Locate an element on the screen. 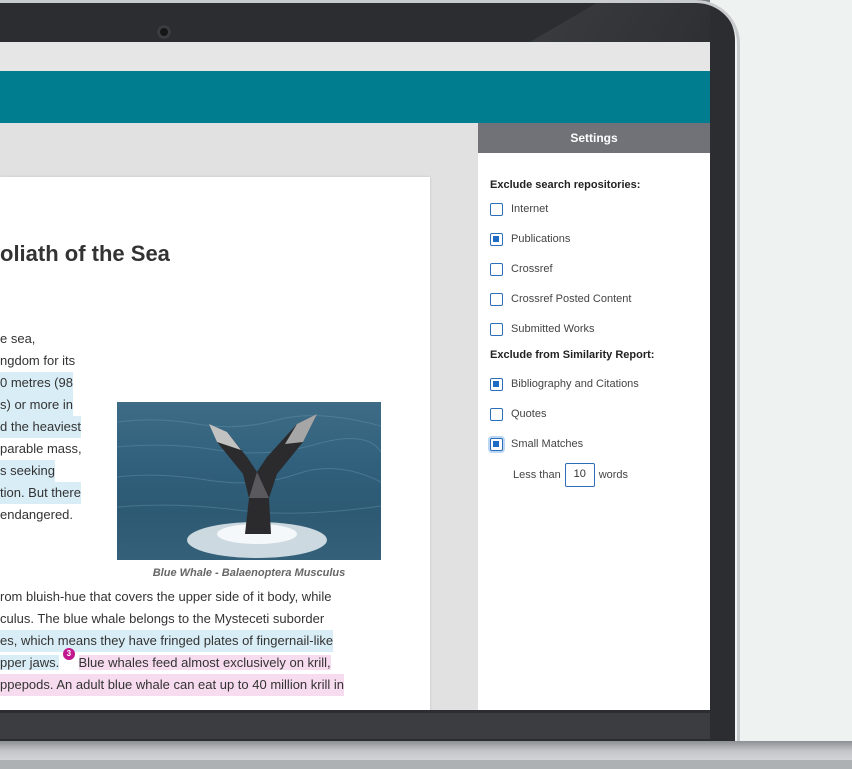 Image resolution: width=852 pixels, height=769 pixels. checkbox-internet is located at coordinates (496, 209).